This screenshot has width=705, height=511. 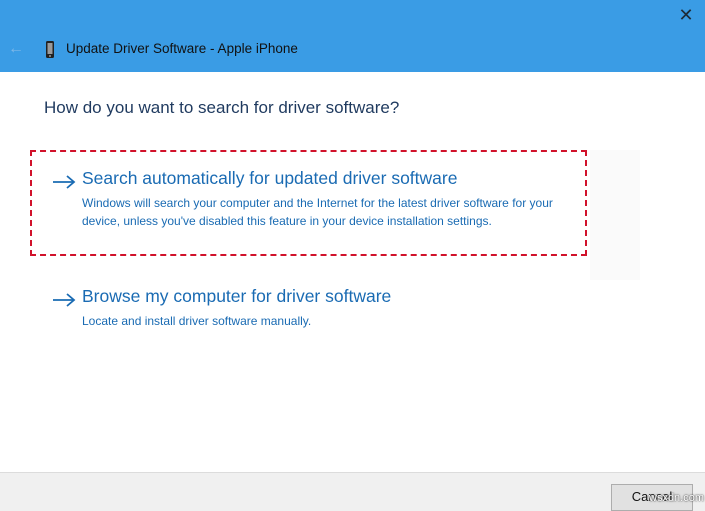 I want to click on dialog-footer, so click(x=352, y=491).